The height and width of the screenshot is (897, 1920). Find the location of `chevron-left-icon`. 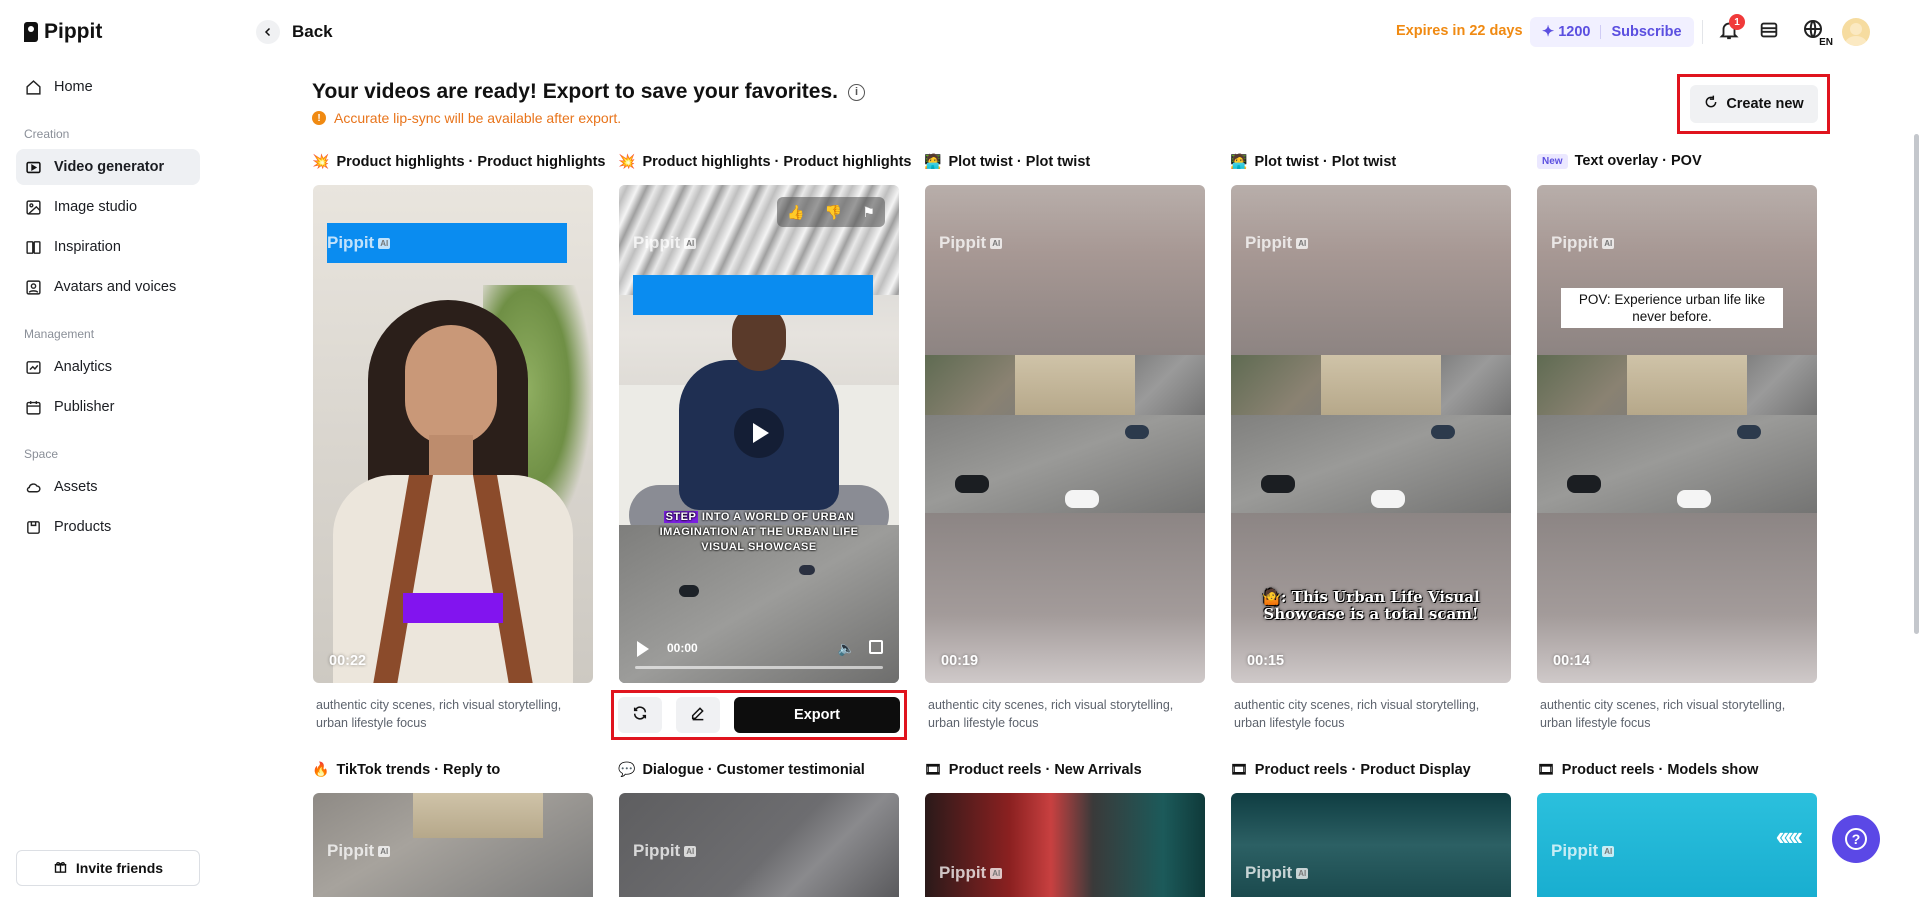

chevron-left-icon is located at coordinates (268, 32).